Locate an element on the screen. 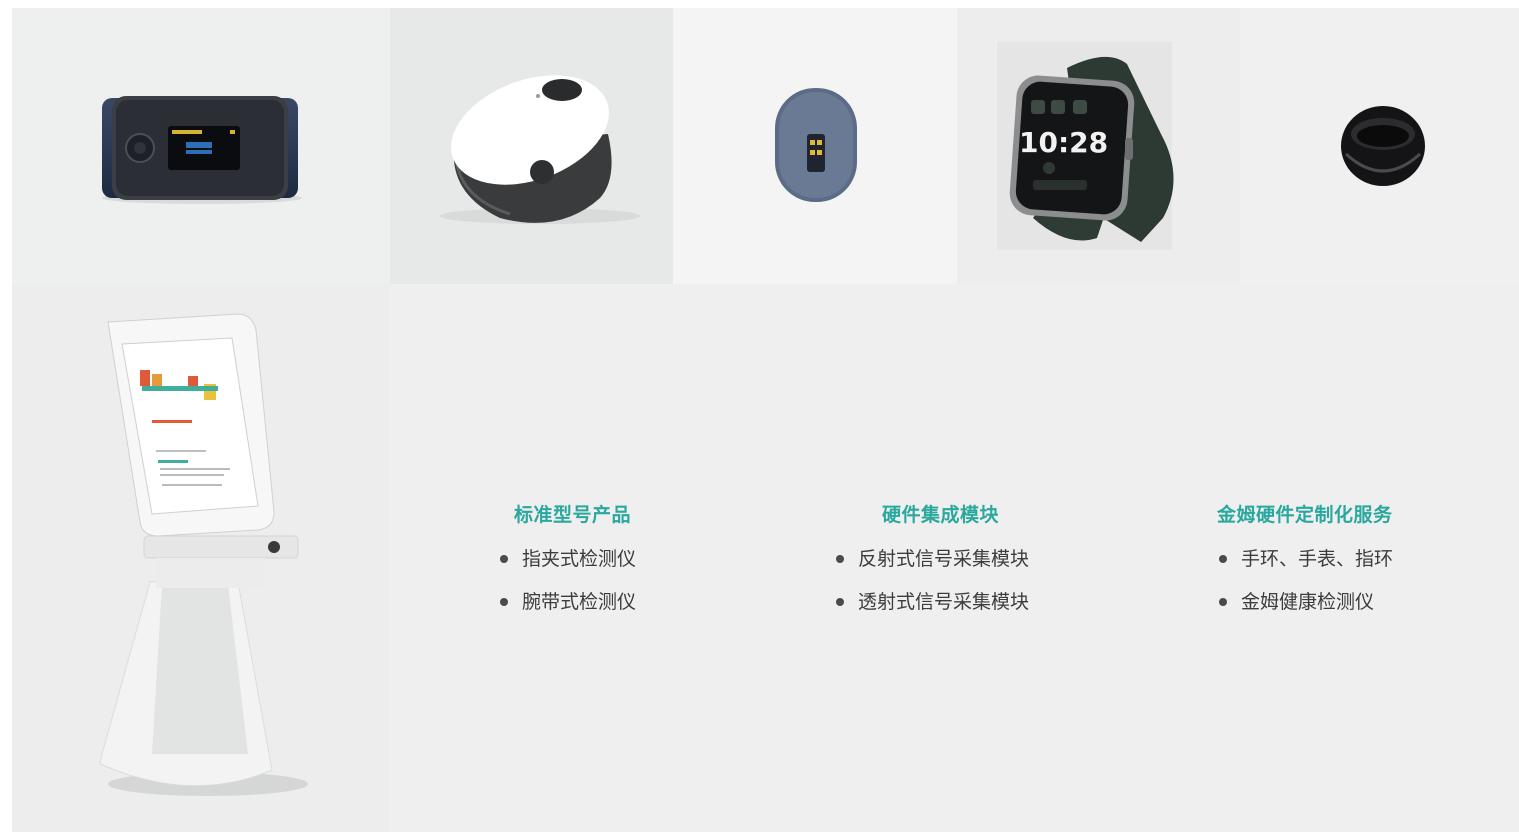 Image resolution: width=1519 pixels, height=832 pixels. list-item-label: 金姆健康检测仪 is located at coordinates (1308, 602).